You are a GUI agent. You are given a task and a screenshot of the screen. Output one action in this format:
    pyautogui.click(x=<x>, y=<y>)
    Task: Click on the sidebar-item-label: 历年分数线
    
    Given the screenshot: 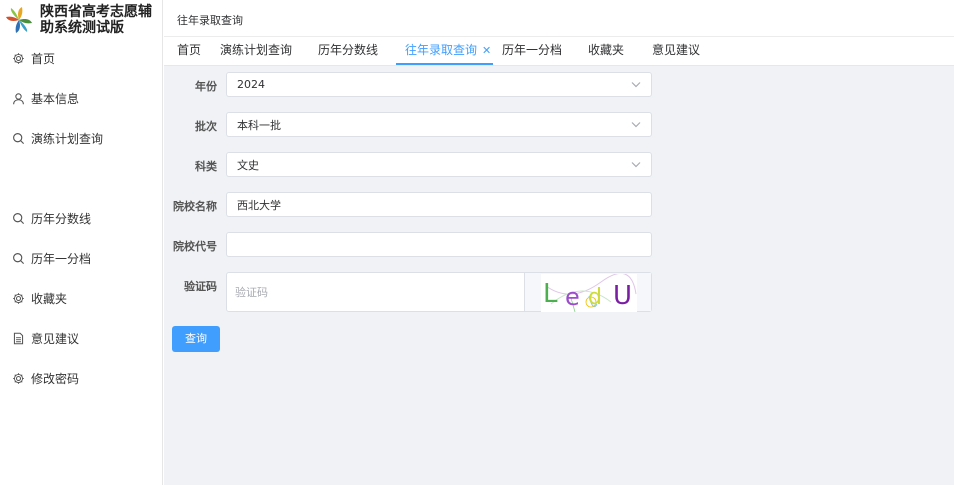 What is the action you would take?
    pyautogui.click(x=61, y=218)
    